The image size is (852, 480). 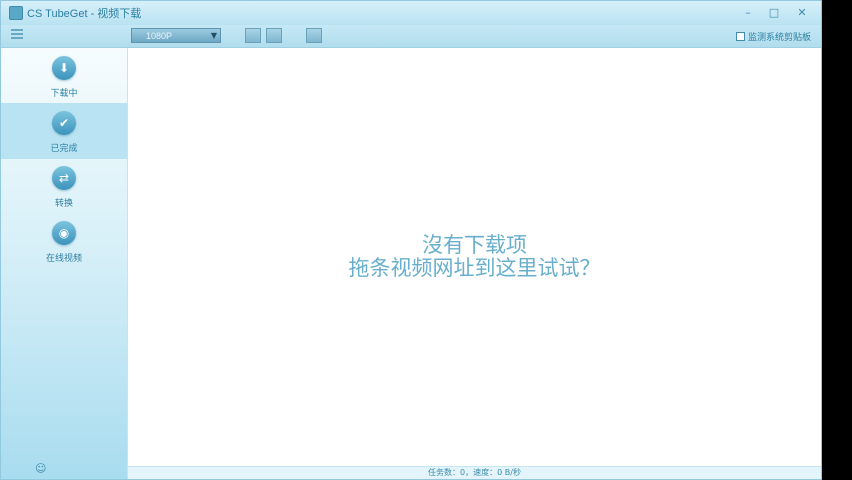 I want to click on quality-select: 1080P ▼, so click(x=176, y=35).